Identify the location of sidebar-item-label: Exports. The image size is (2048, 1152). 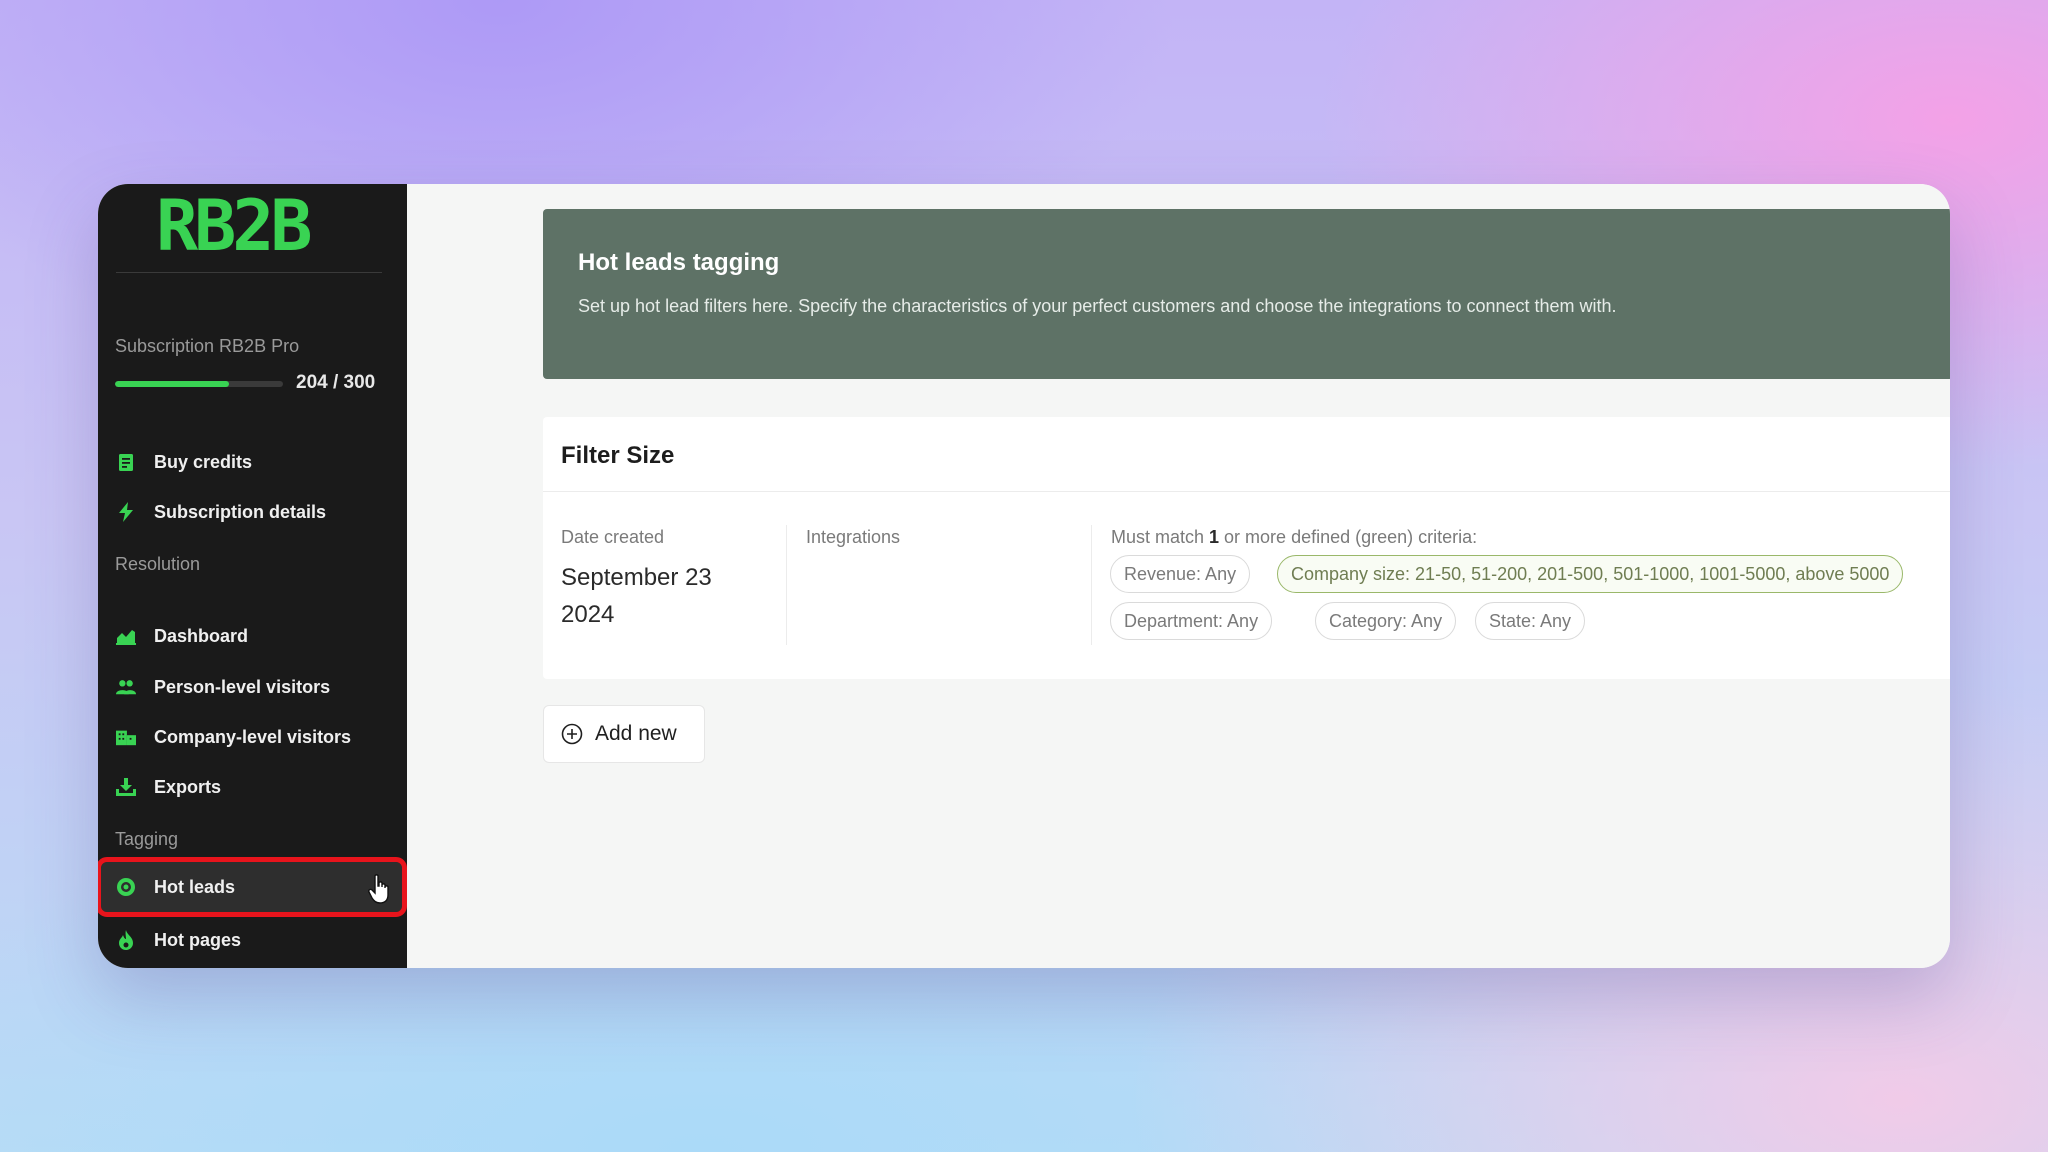
(188, 786).